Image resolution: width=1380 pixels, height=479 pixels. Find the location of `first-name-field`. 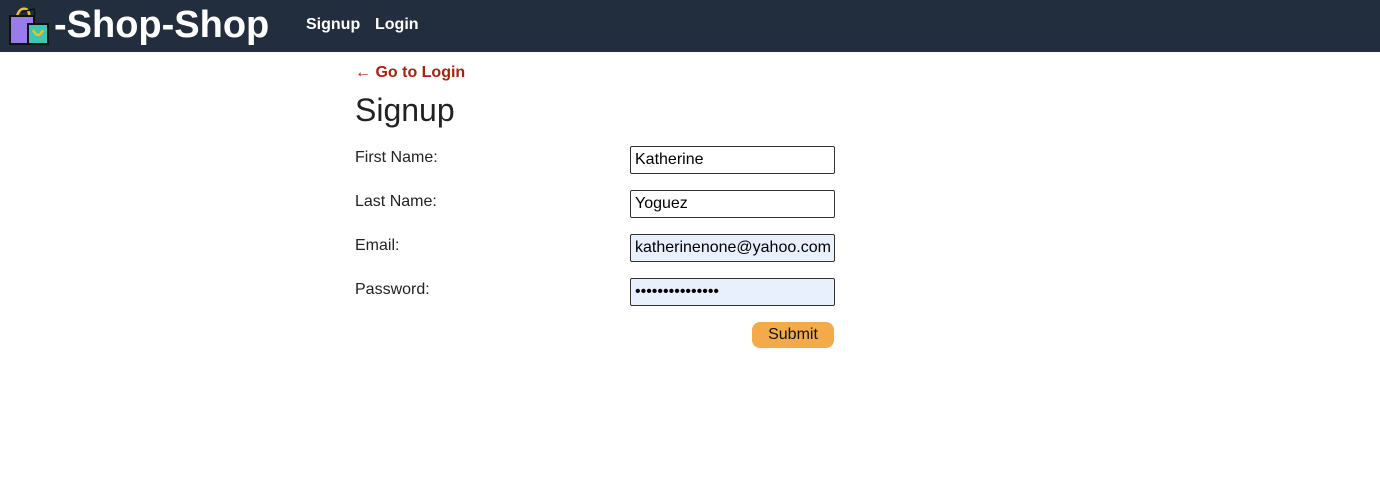

first-name-field is located at coordinates (732, 160).